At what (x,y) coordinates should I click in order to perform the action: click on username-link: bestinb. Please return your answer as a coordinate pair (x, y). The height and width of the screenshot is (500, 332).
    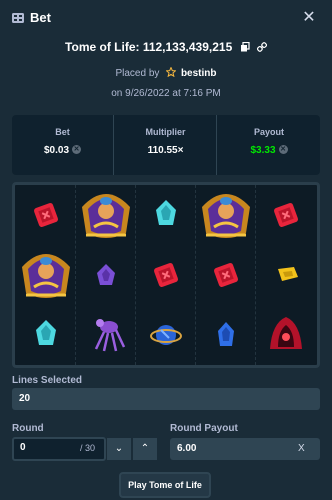
    Looking at the image, I should click on (199, 73).